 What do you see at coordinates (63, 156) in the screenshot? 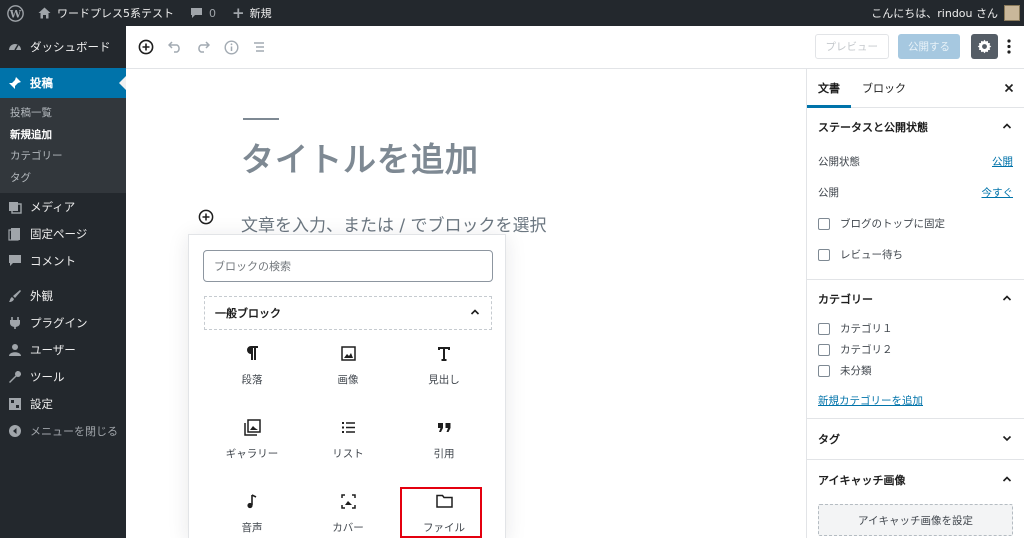
I see `submenu-categories: カテゴリー` at bounding box center [63, 156].